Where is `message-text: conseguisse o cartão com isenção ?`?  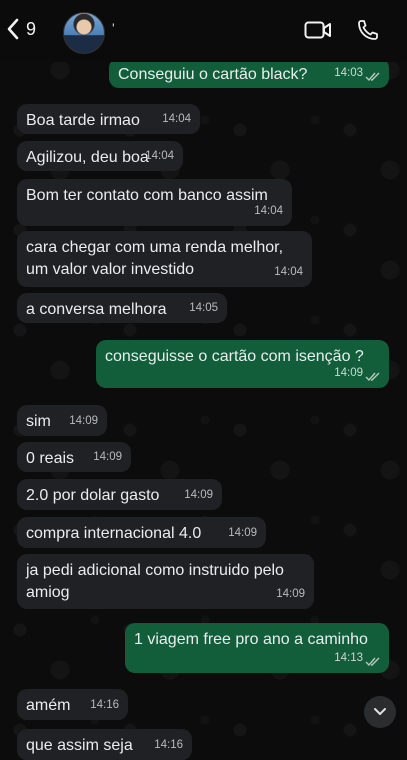
message-text: conseguisse o cartão com isenção ? is located at coordinates (234, 356).